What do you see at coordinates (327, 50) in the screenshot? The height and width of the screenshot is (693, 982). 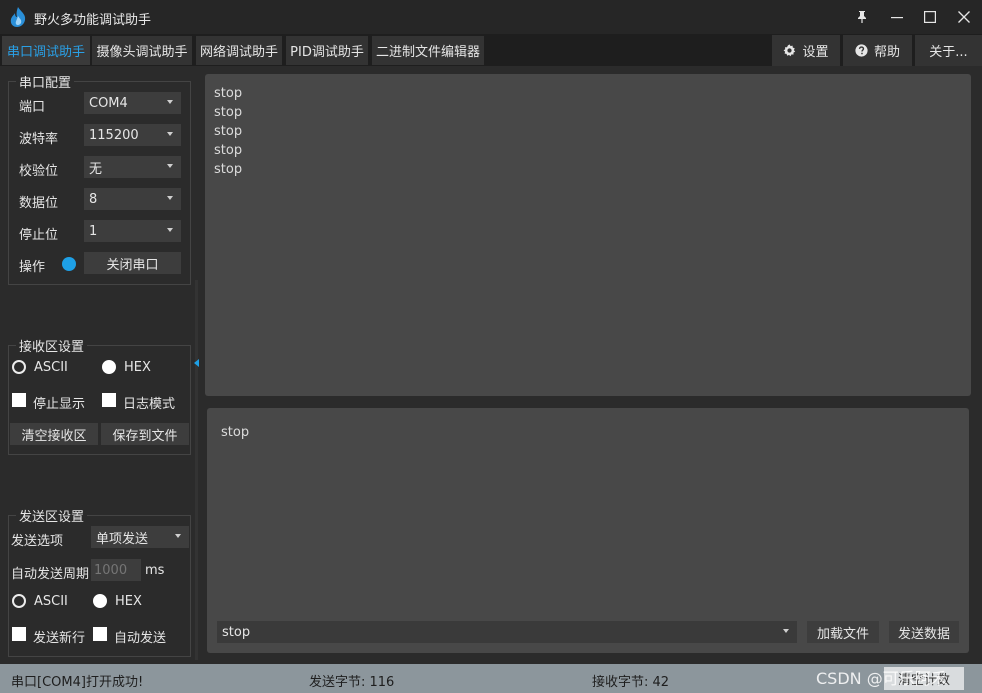 I see `tab-pid-assistant: PID调试助手` at bounding box center [327, 50].